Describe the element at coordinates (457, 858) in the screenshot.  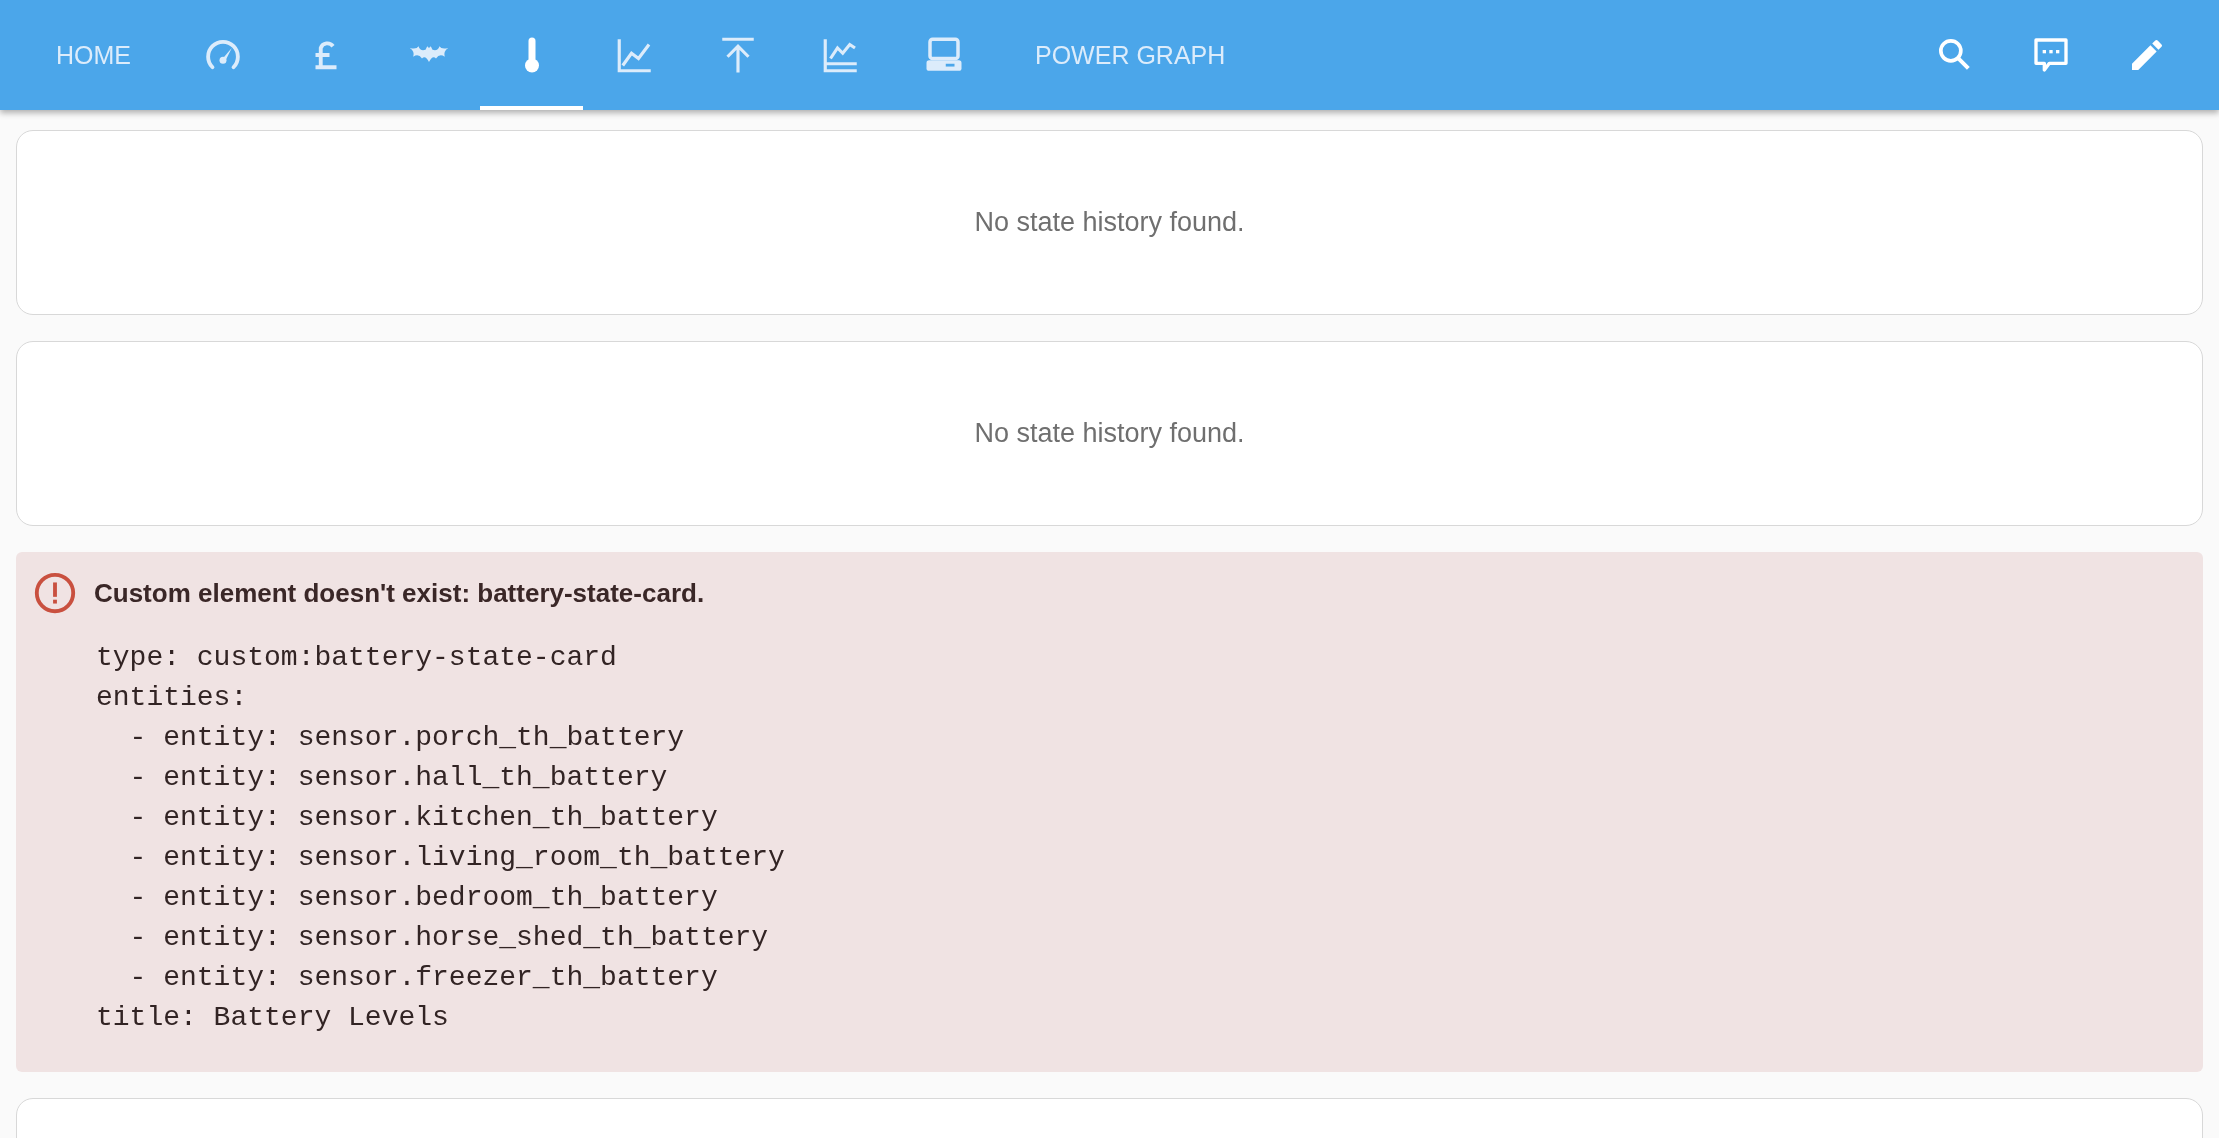
I see `code-line: - entity: sensor.living_room_th_battery` at that location.